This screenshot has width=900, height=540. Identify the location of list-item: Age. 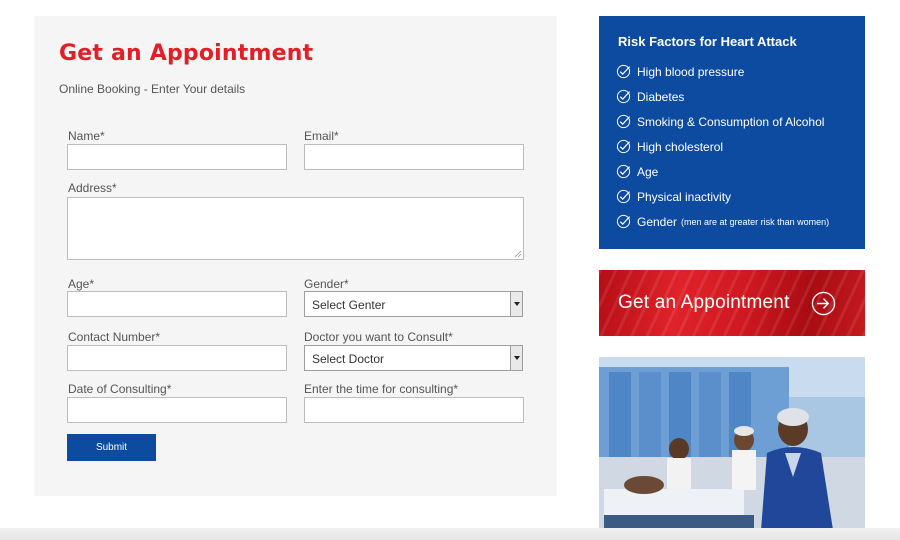
(722, 171).